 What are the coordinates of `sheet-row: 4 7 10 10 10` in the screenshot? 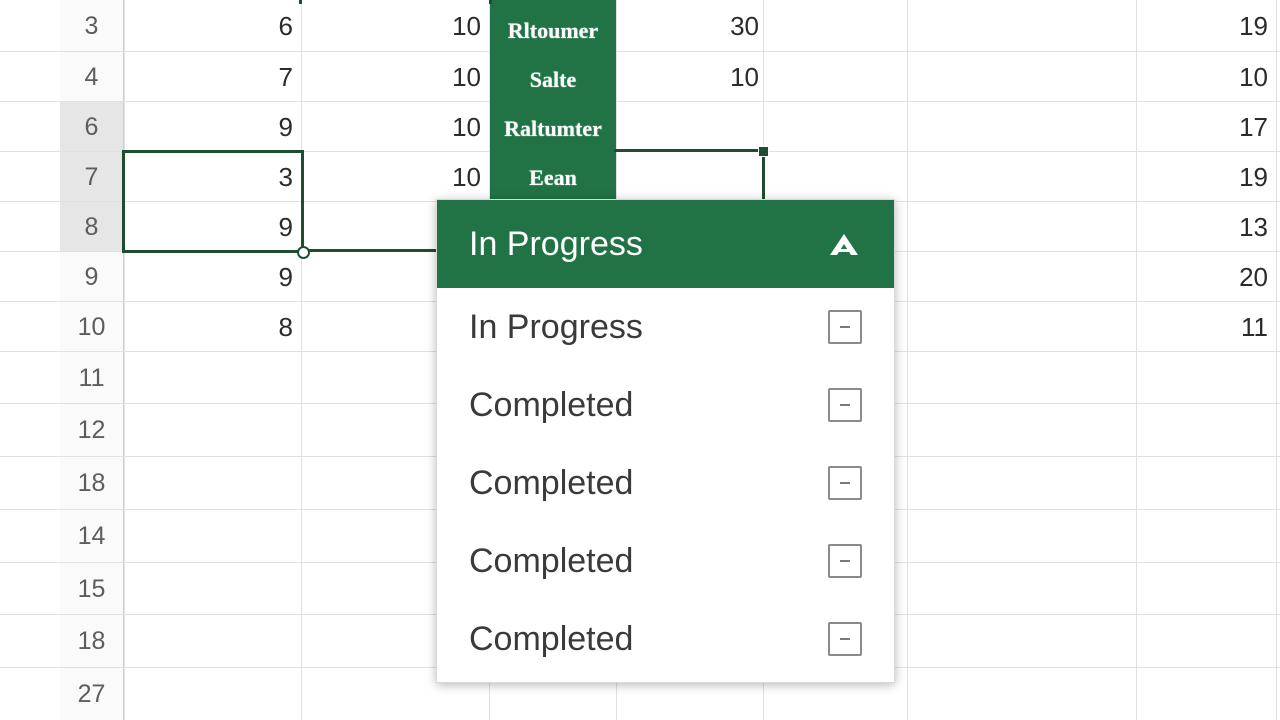 It's located at (640, 77).